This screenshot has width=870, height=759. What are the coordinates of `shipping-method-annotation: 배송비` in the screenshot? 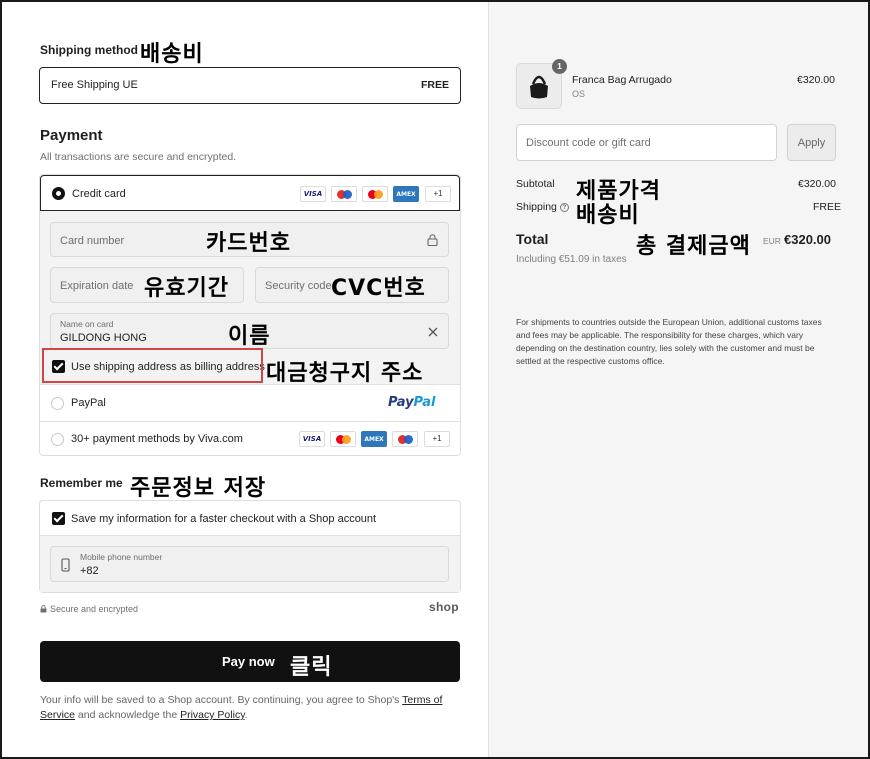 It's located at (172, 54).